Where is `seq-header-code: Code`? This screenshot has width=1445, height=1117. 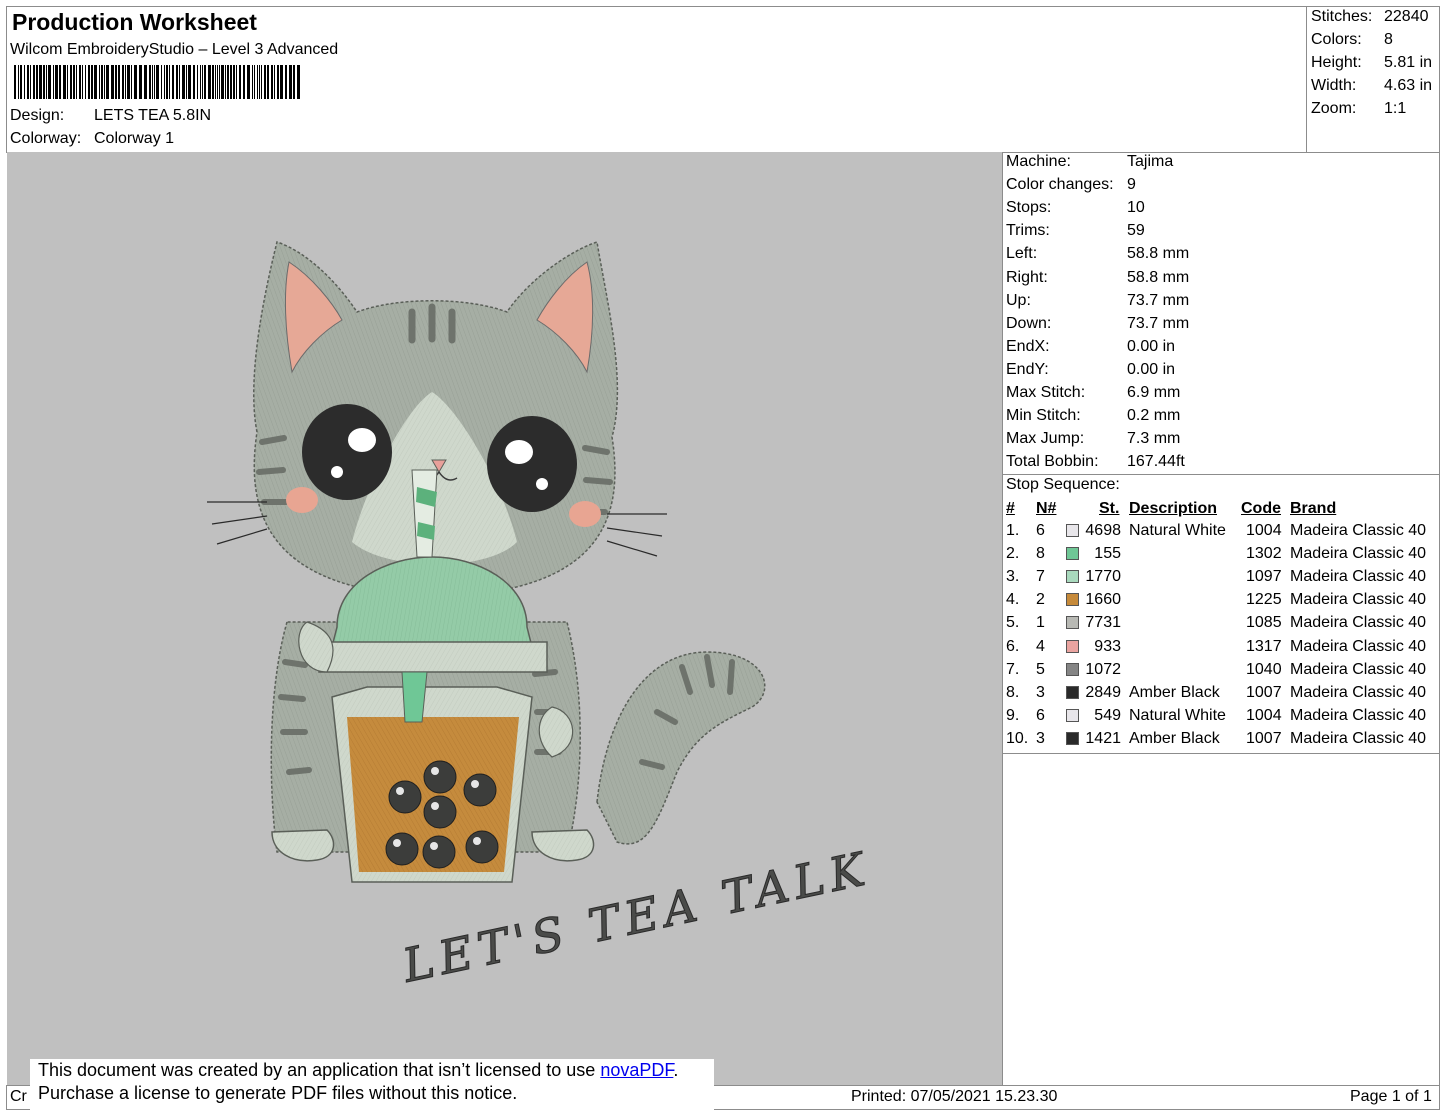
seq-header-code: Code is located at coordinates (1261, 508).